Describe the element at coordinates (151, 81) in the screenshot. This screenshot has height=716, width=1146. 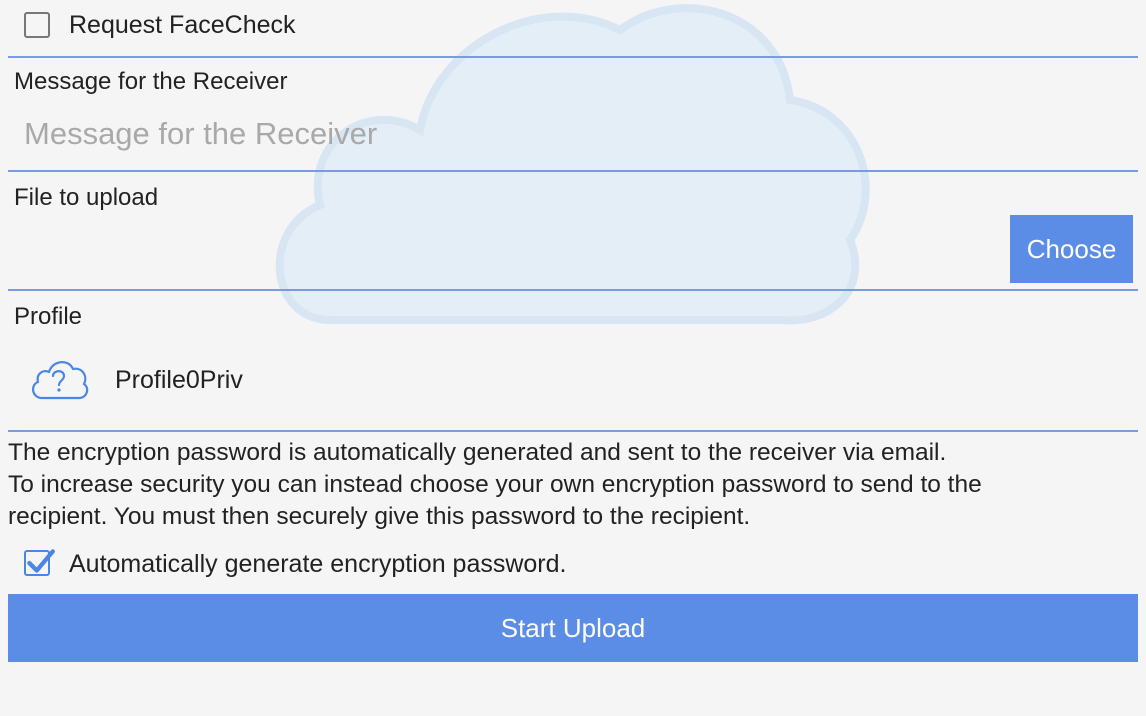
I see `message-label: Message for the Receiver` at that location.